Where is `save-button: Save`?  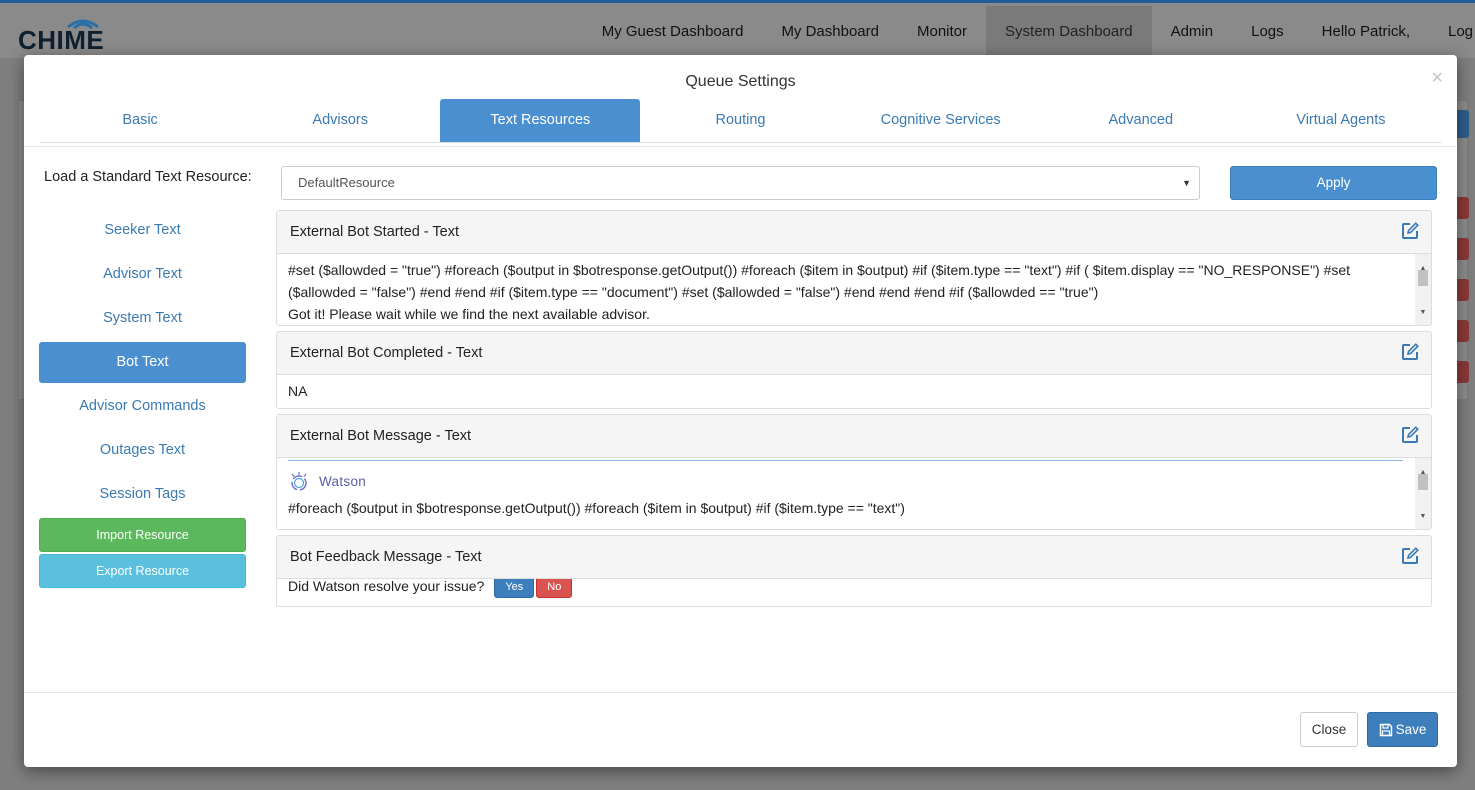
save-button: Save is located at coordinates (1402, 729).